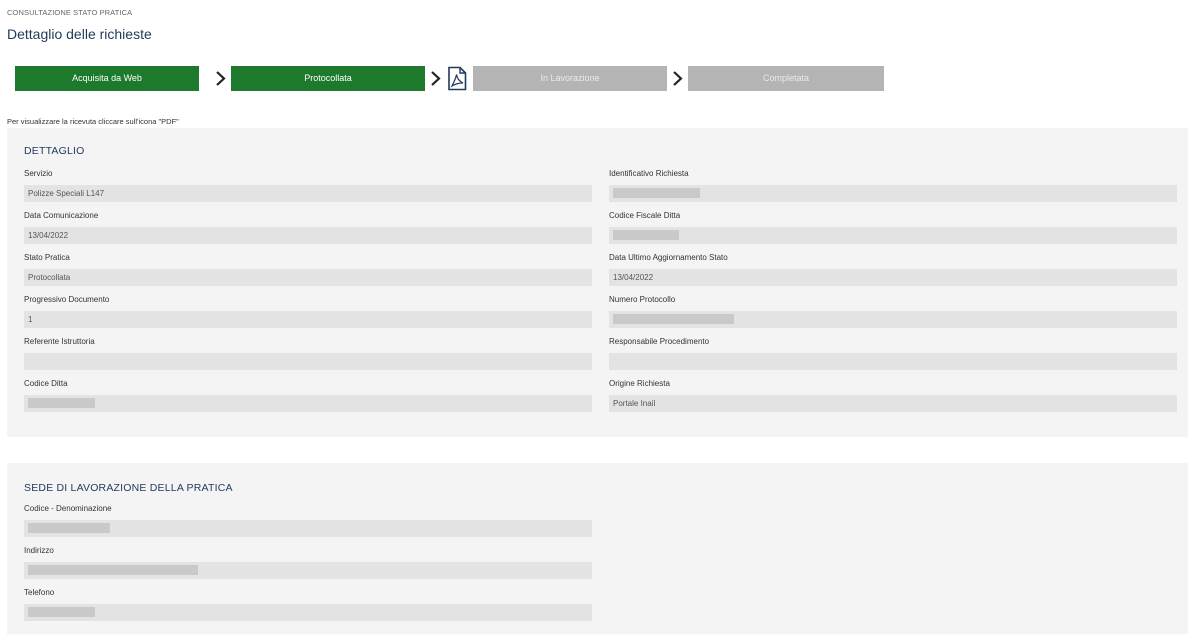 This screenshot has height=634, width=1190. I want to click on field-origine-richiesta: Origine Richiesta Portale Inail, so click(893, 395).